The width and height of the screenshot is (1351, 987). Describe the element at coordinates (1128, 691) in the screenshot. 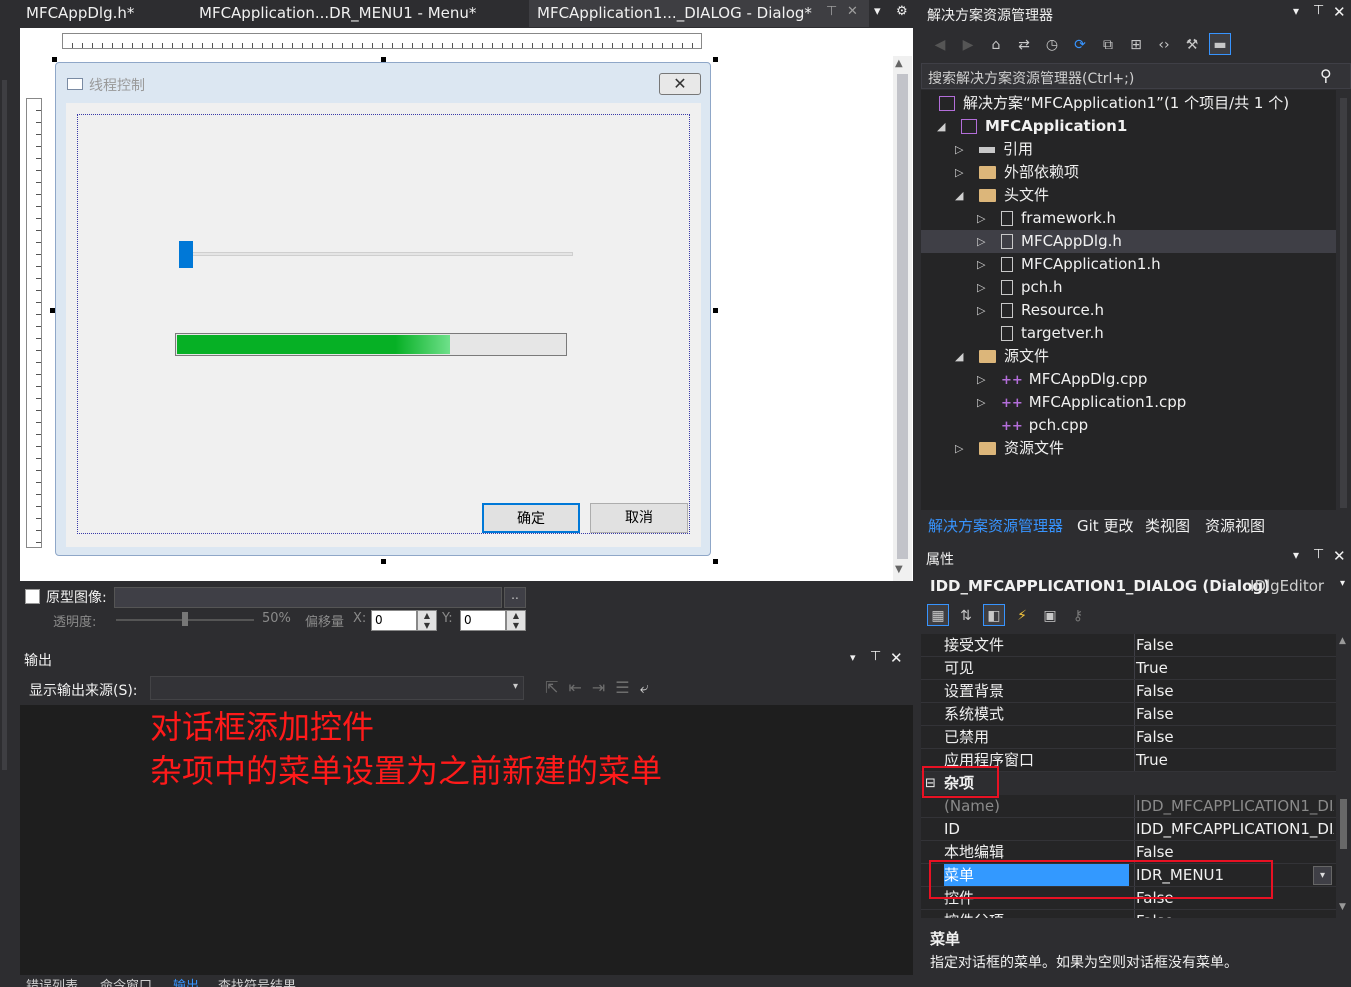

I see `property-row: 设置背景 False` at that location.